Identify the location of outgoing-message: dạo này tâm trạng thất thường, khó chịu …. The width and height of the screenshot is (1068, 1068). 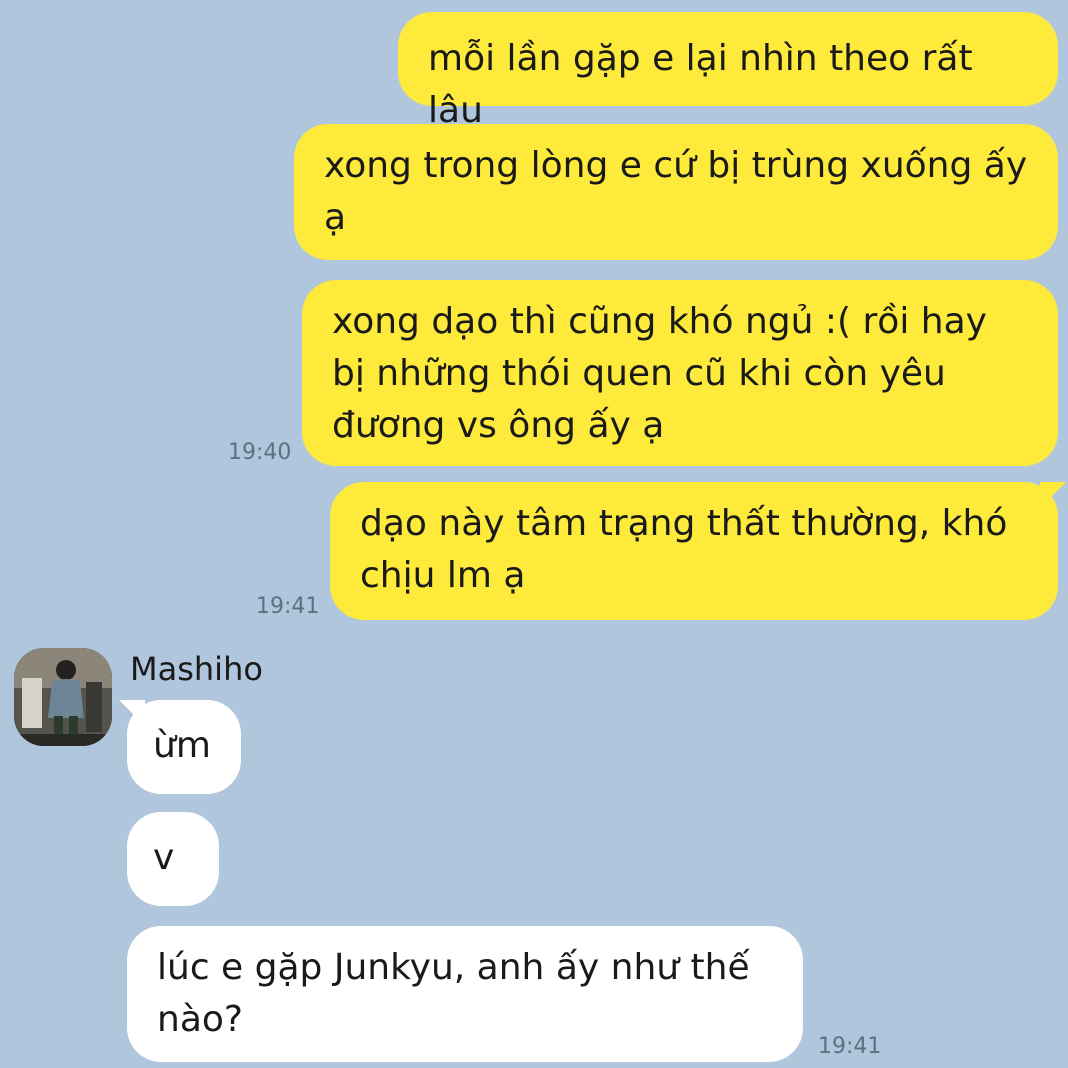
(694, 551).